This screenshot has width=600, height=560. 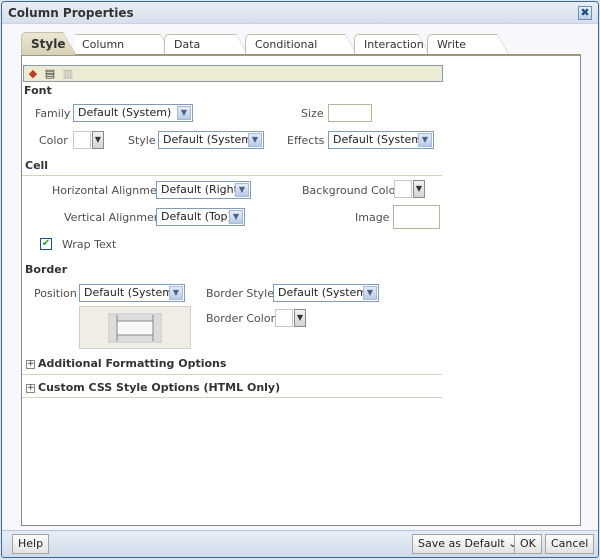 I want to click on custom-css-label: Custom CSS Style Options (HTML Only), so click(x=159, y=387).